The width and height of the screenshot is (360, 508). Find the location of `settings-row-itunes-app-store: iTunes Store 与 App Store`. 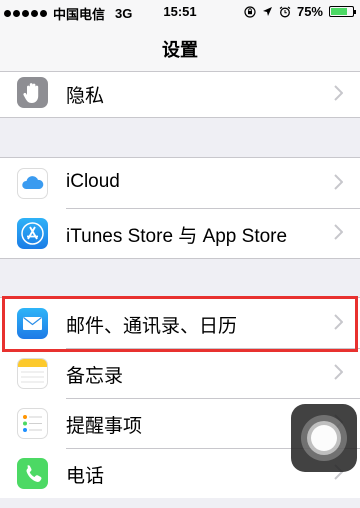

settings-row-itunes-app-store: iTunes Store 与 App Store is located at coordinates (180, 233).